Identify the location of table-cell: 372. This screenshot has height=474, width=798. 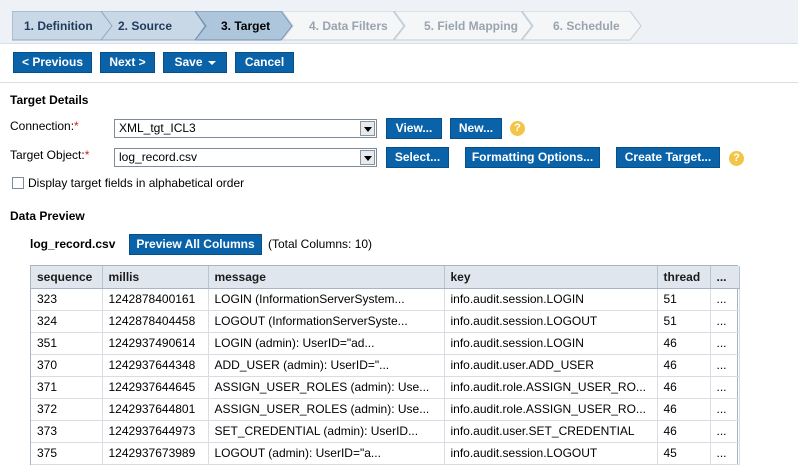
(67, 409).